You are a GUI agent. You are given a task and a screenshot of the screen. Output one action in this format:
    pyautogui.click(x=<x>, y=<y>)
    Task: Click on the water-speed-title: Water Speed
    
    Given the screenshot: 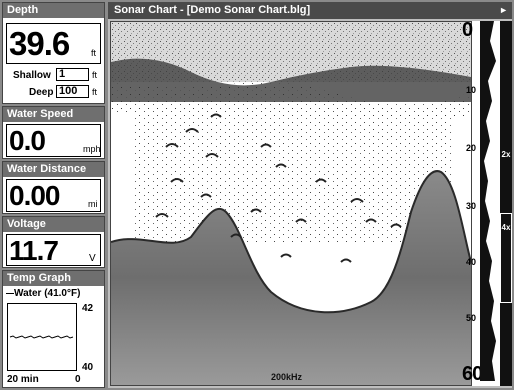 What is the action you would take?
    pyautogui.click(x=53, y=114)
    